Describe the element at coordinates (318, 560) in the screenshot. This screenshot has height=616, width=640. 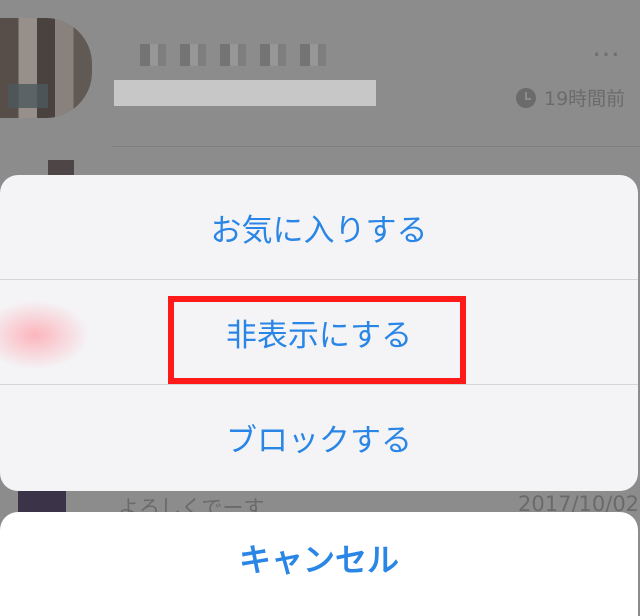
I see `cancel-label: キャンセル` at that location.